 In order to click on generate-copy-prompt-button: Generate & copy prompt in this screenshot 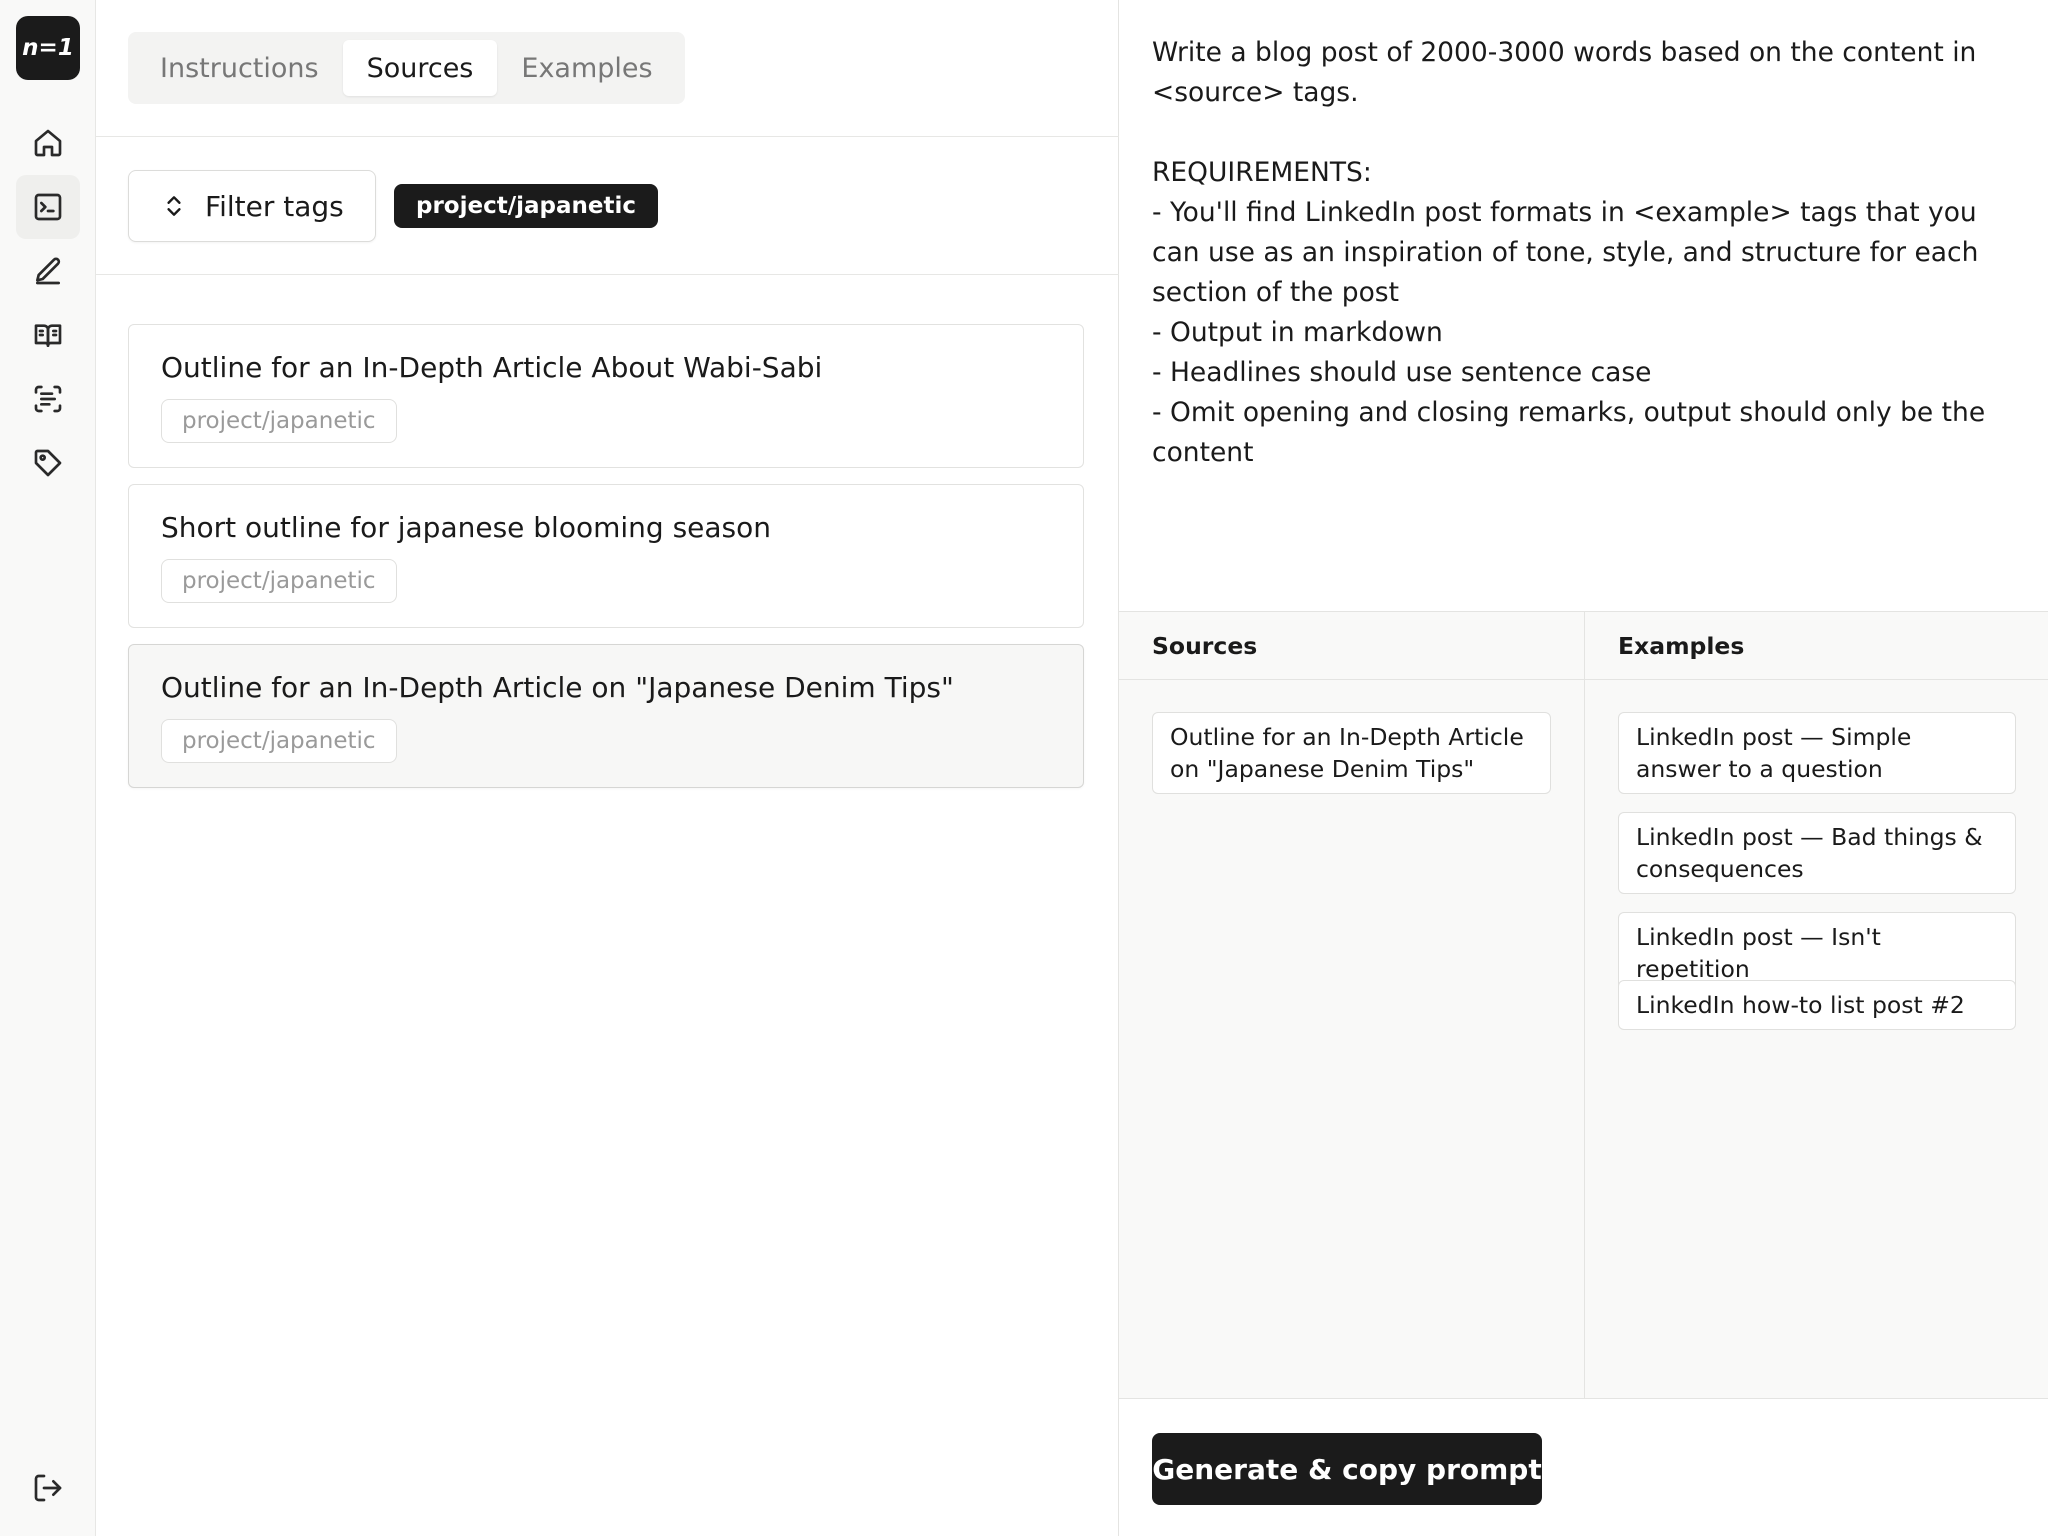, I will do `click(1347, 1469)`.